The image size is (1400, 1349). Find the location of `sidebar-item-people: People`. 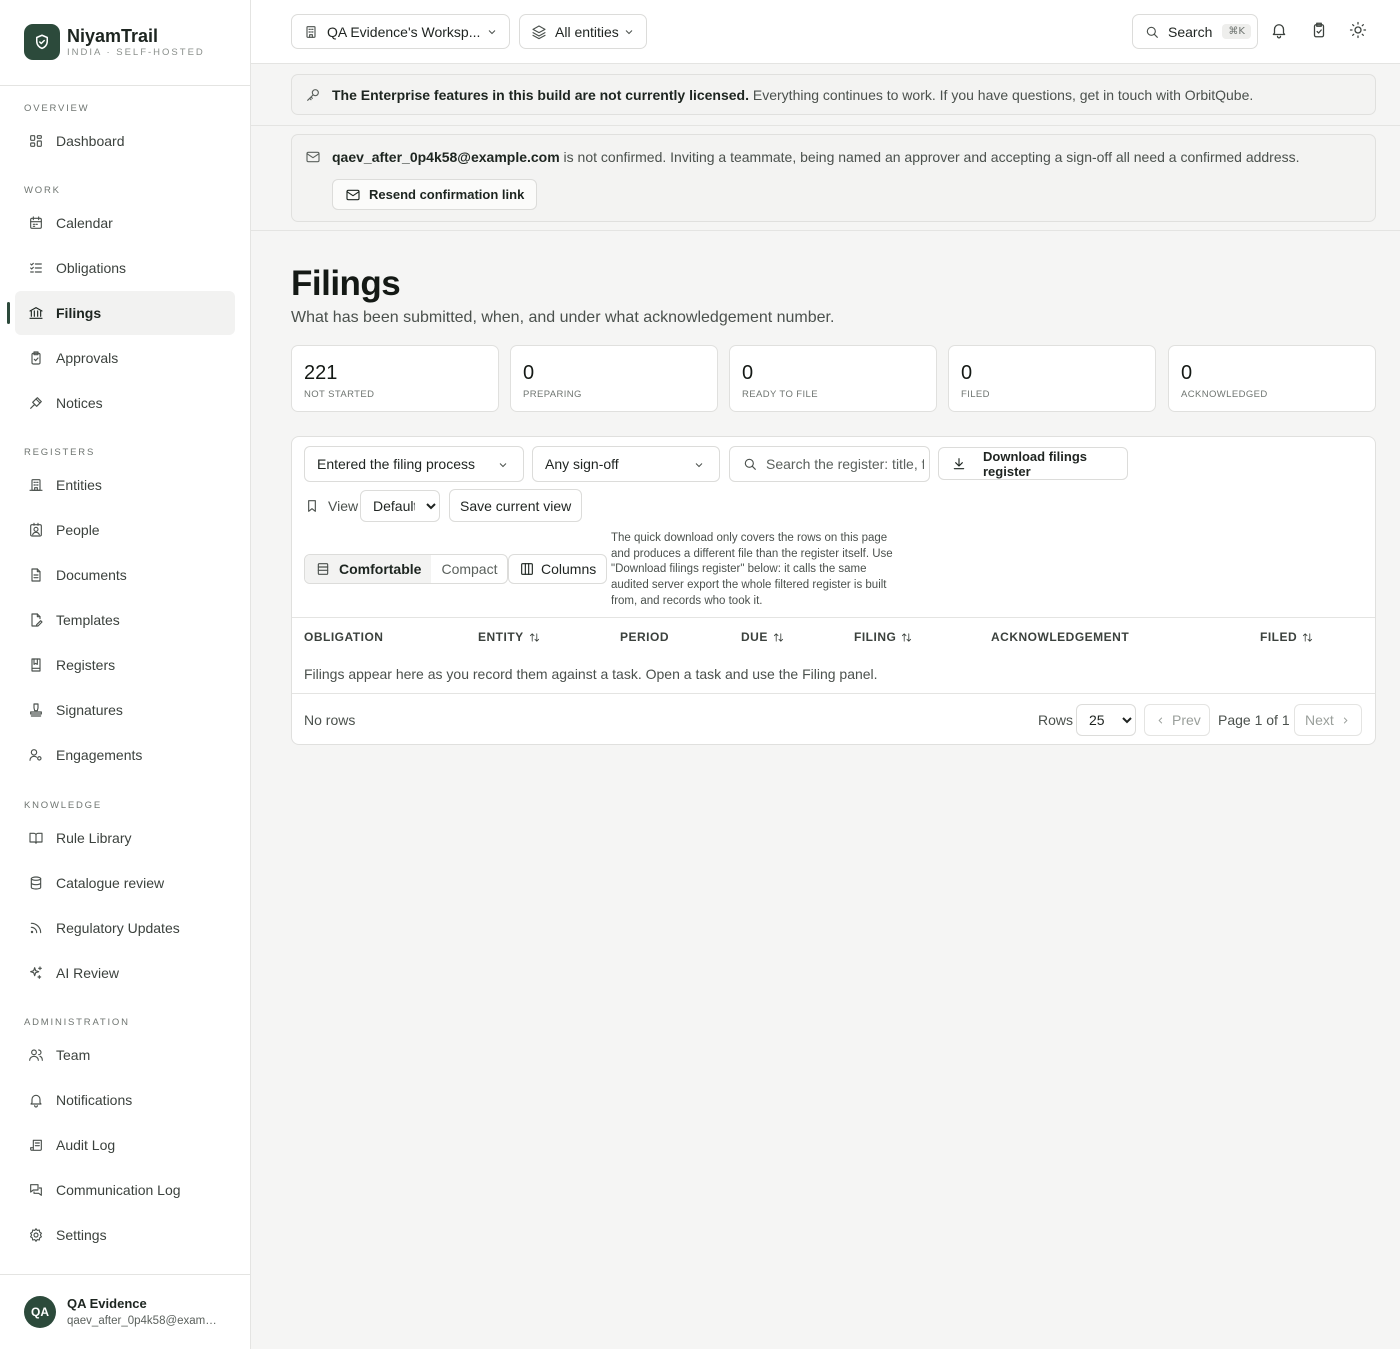

sidebar-item-people: People is located at coordinates (125, 530).